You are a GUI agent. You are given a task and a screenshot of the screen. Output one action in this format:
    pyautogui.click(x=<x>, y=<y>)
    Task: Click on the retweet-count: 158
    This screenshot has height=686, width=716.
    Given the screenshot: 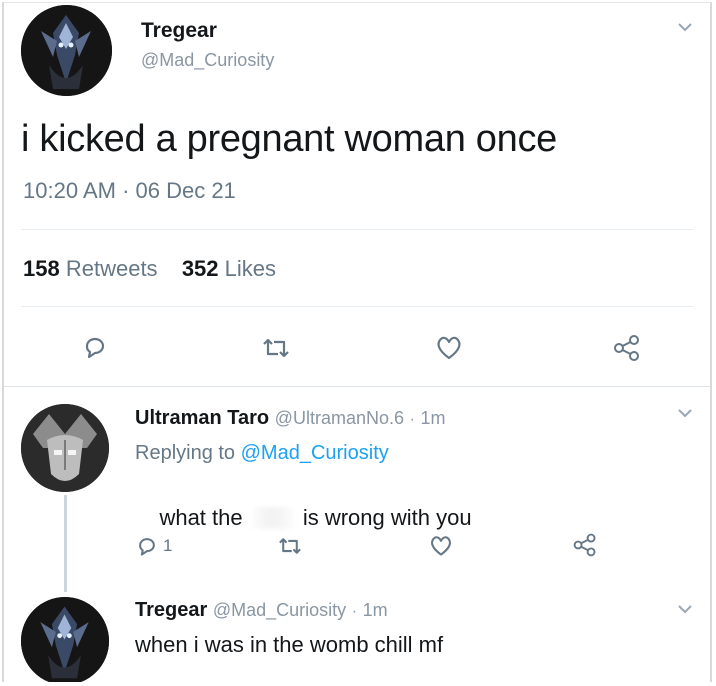 What is the action you would take?
    pyautogui.click(x=41, y=268)
    